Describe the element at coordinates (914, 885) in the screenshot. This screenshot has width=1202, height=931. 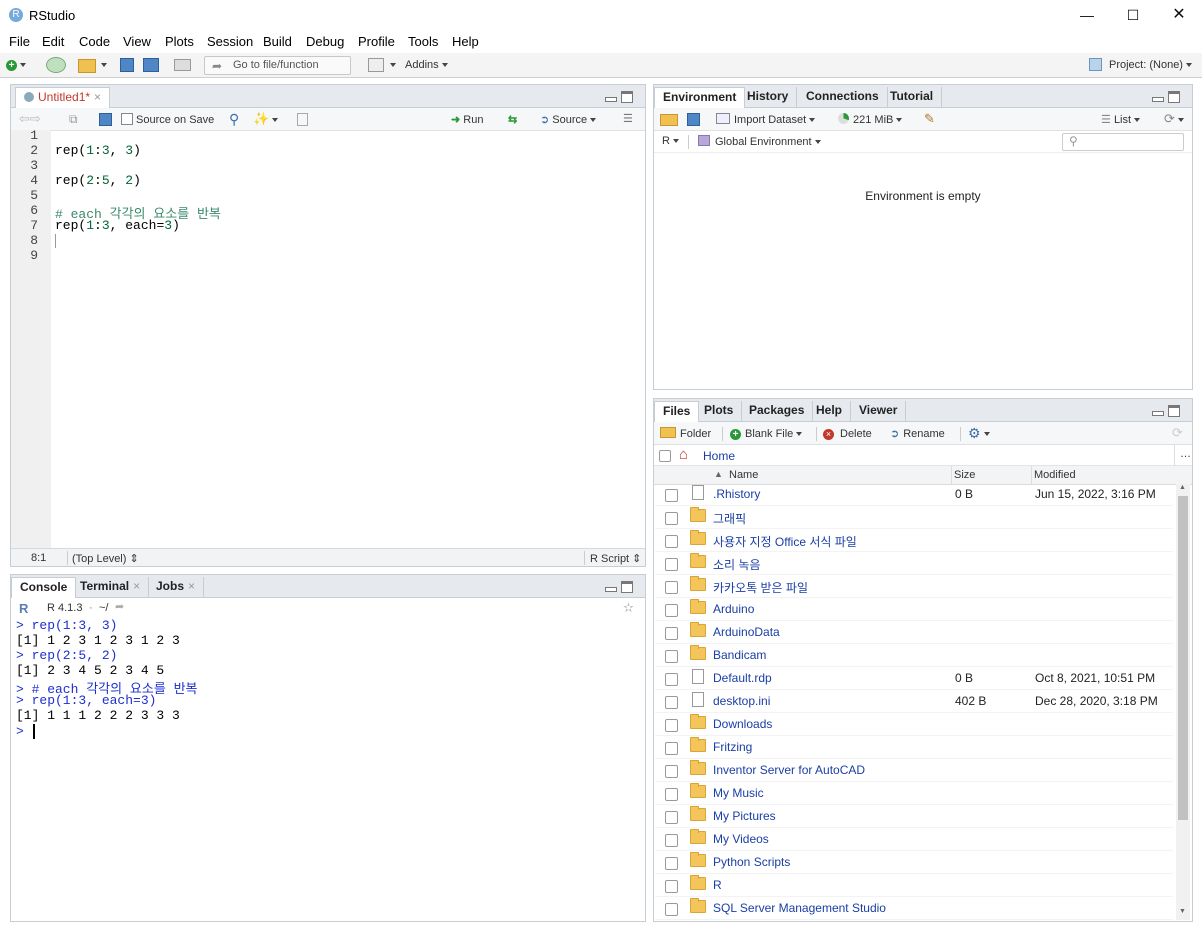
I see `file-row: R` at that location.